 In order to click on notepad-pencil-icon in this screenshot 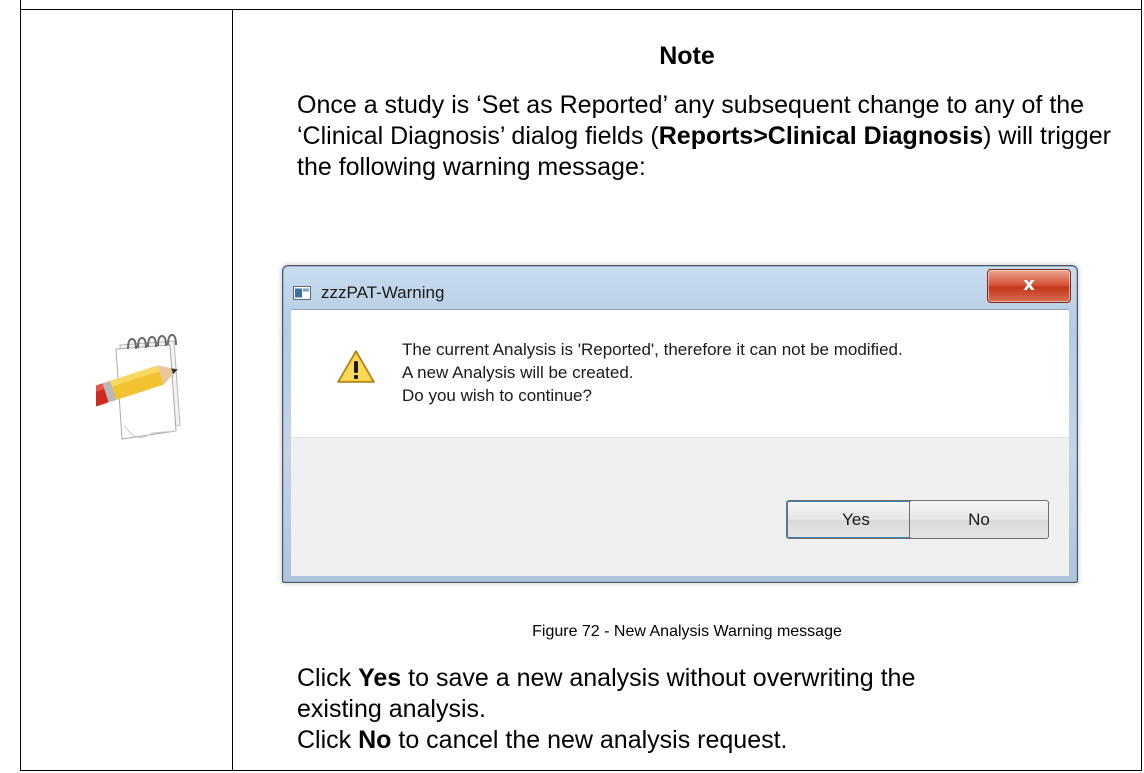, I will do `click(137, 380)`.